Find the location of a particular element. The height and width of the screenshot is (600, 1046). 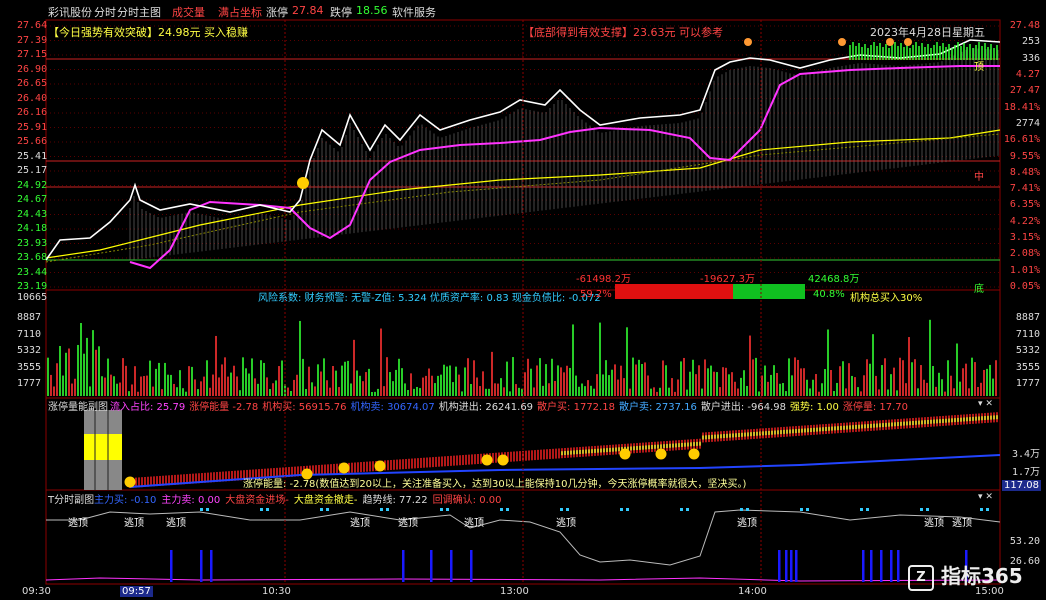

time-0930: 09:30 is located at coordinates (36, 591).